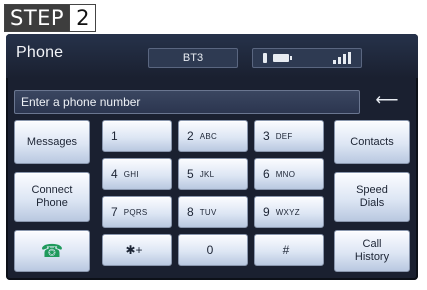 The image size is (427, 290). What do you see at coordinates (137, 136) in the screenshot?
I see `key-1: 1` at bounding box center [137, 136].